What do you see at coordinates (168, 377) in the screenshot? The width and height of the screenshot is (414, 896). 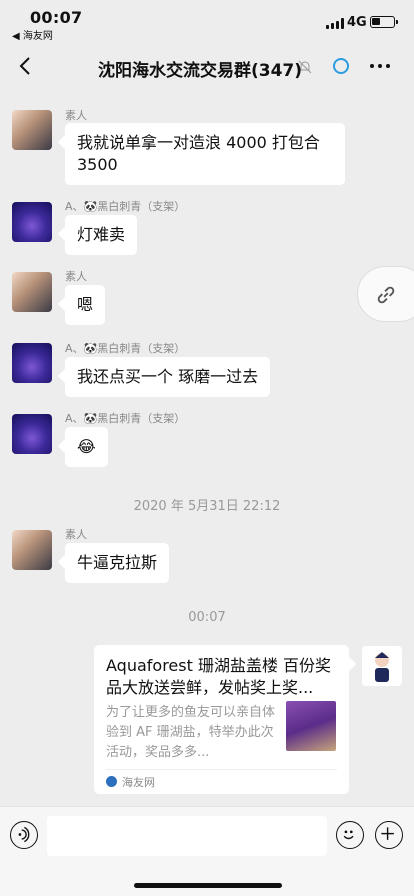 I see `message-bubble: 我还点买一个 琢磨一过去` at bounding box center [168, 377].